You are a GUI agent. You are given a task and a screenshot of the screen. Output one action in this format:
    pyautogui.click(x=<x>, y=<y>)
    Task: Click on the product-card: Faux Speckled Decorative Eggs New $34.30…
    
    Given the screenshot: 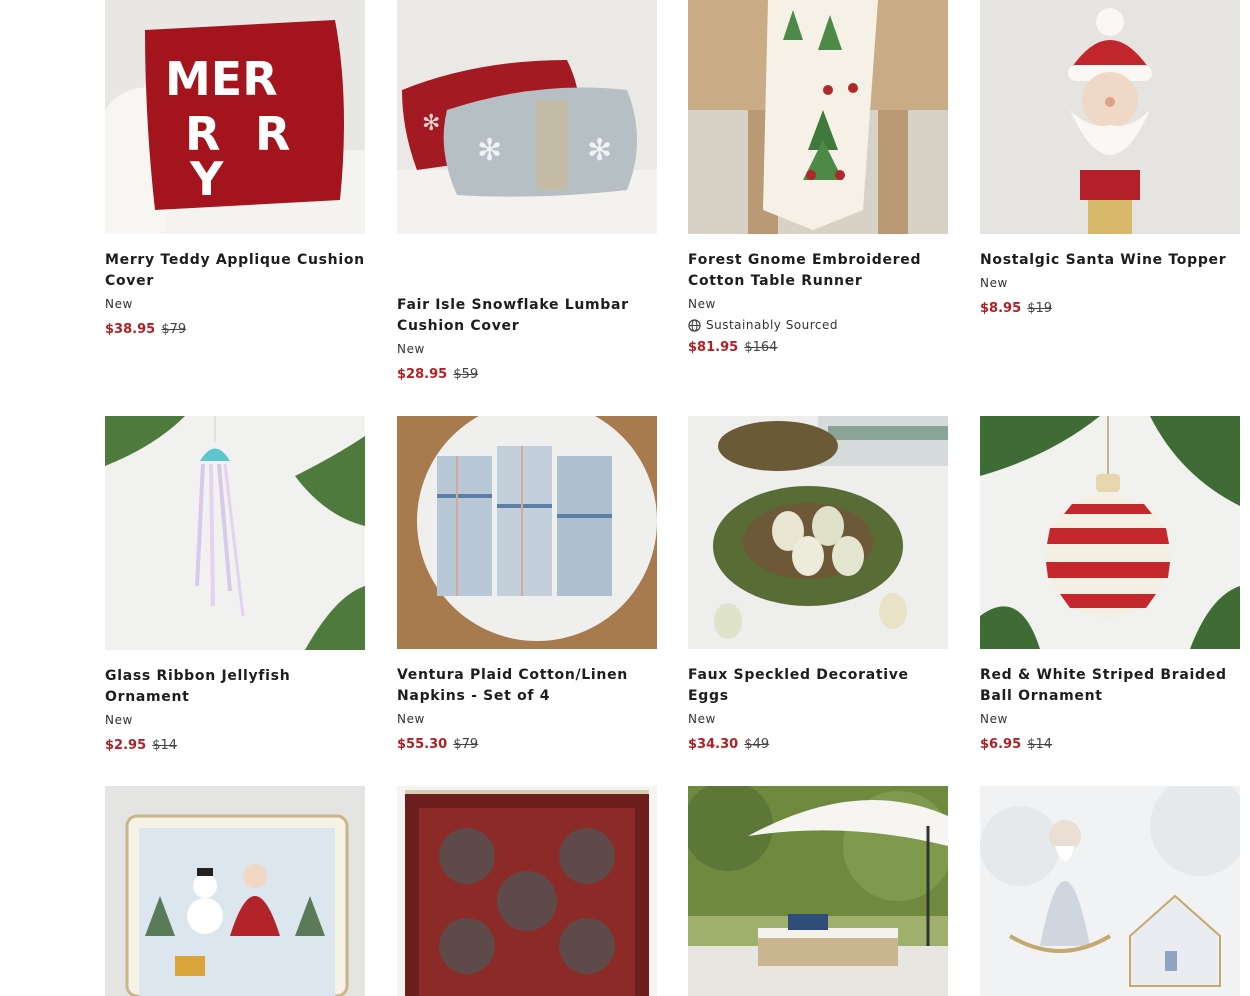 What is the action you would take?
    pyautogui.click(x=818, y=585)
    